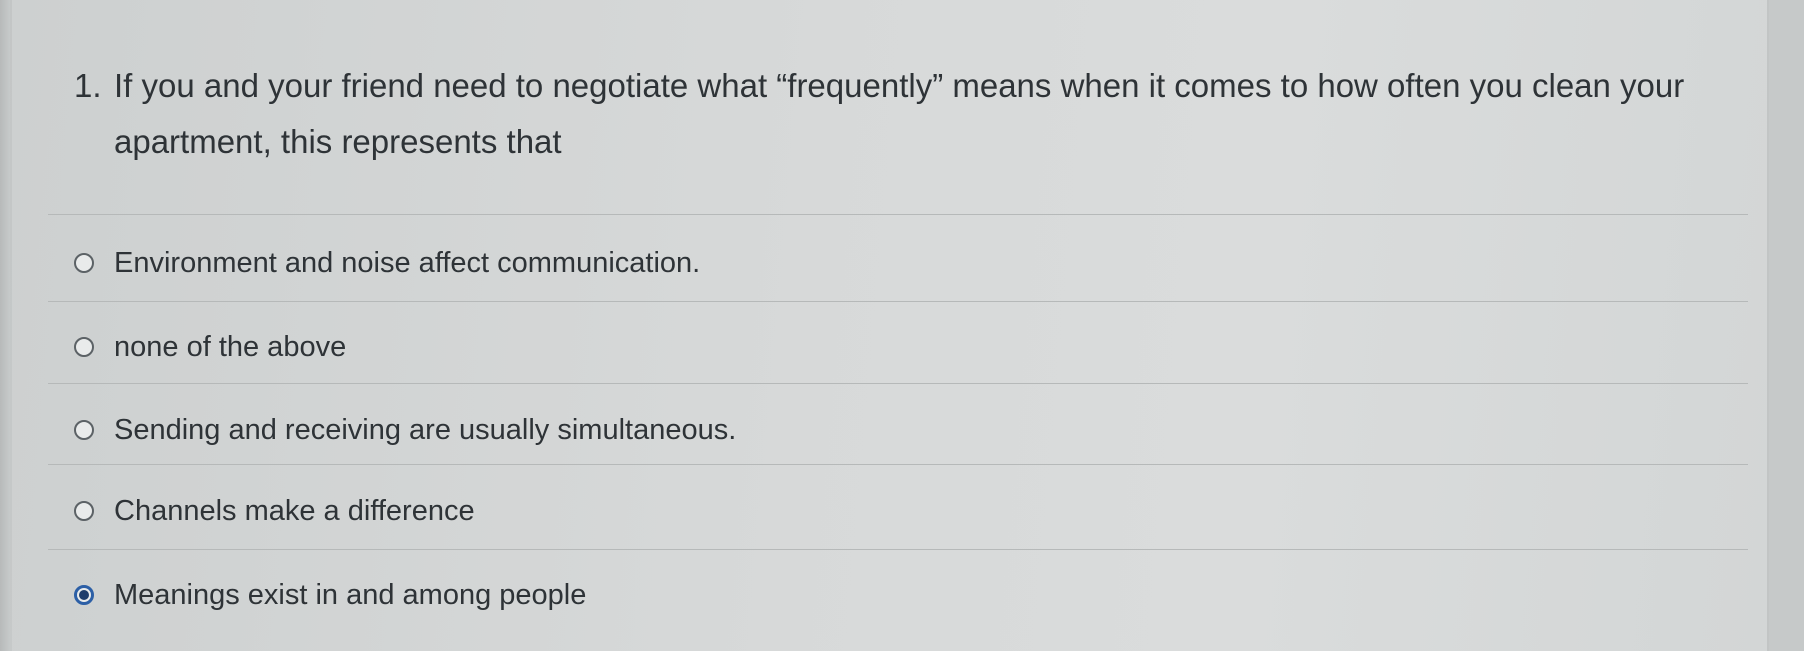 The width and height of the screenshot is (1804, 651). What do you see at coordinates (294, 510) in the screenshot?
I see `answer-label: Channels make a difference` at bounding box center [294, 510].